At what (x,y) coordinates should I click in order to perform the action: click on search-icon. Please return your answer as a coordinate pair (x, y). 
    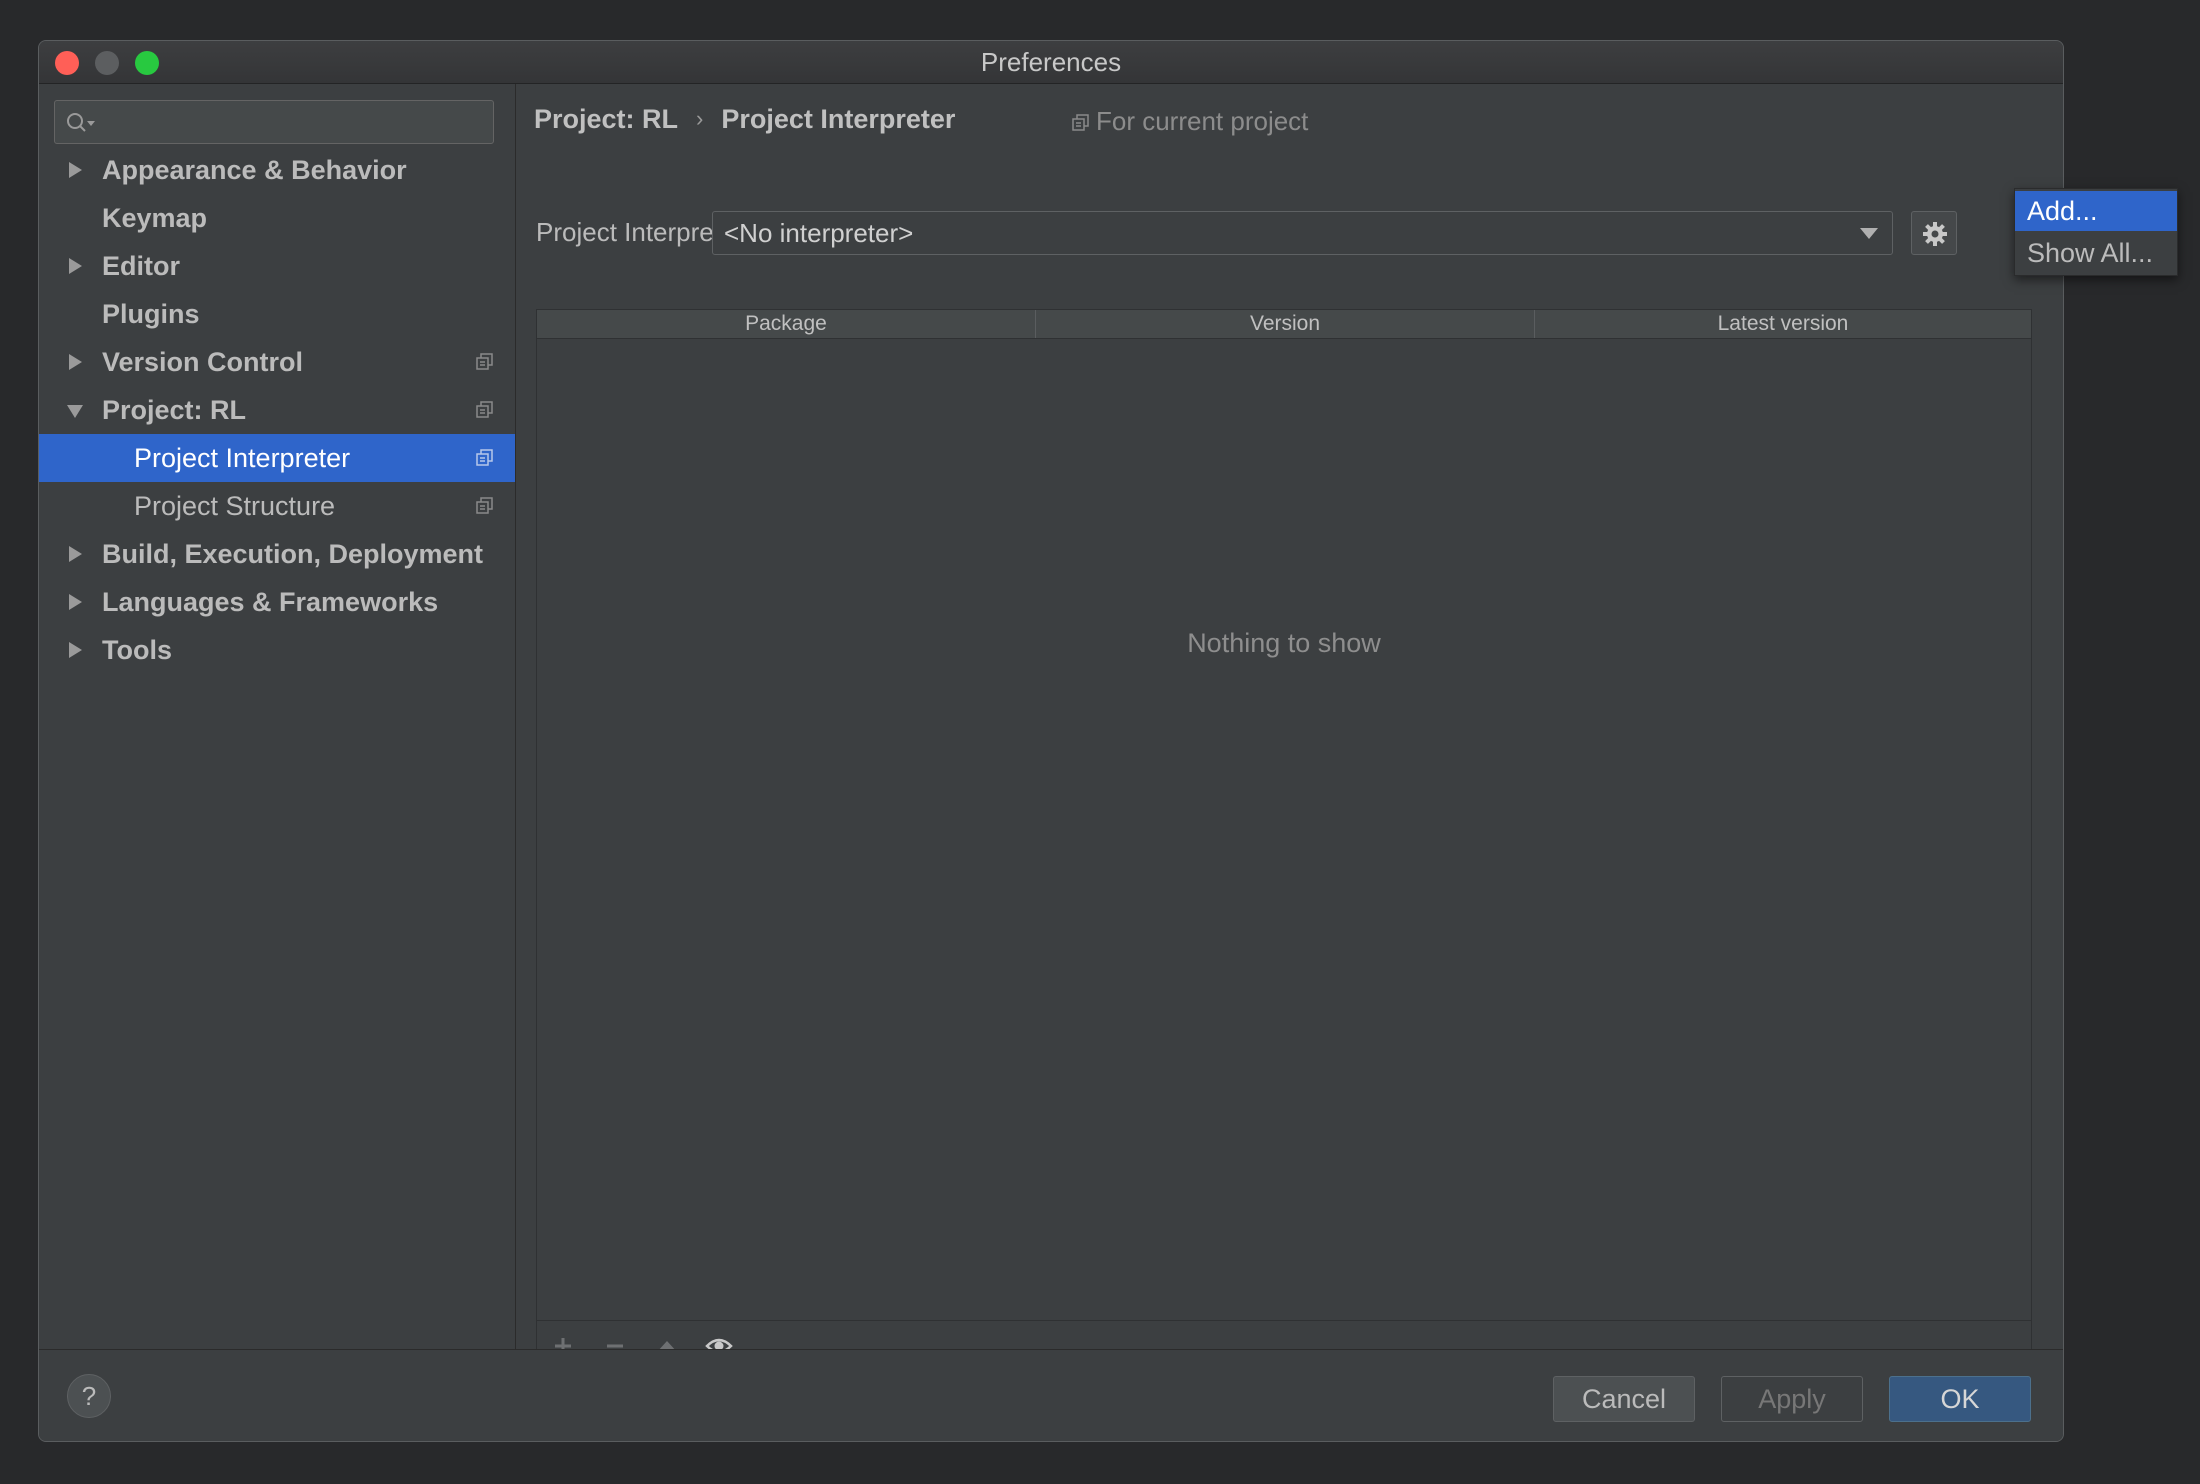
    Looking at the image, I should click on (81, 122).